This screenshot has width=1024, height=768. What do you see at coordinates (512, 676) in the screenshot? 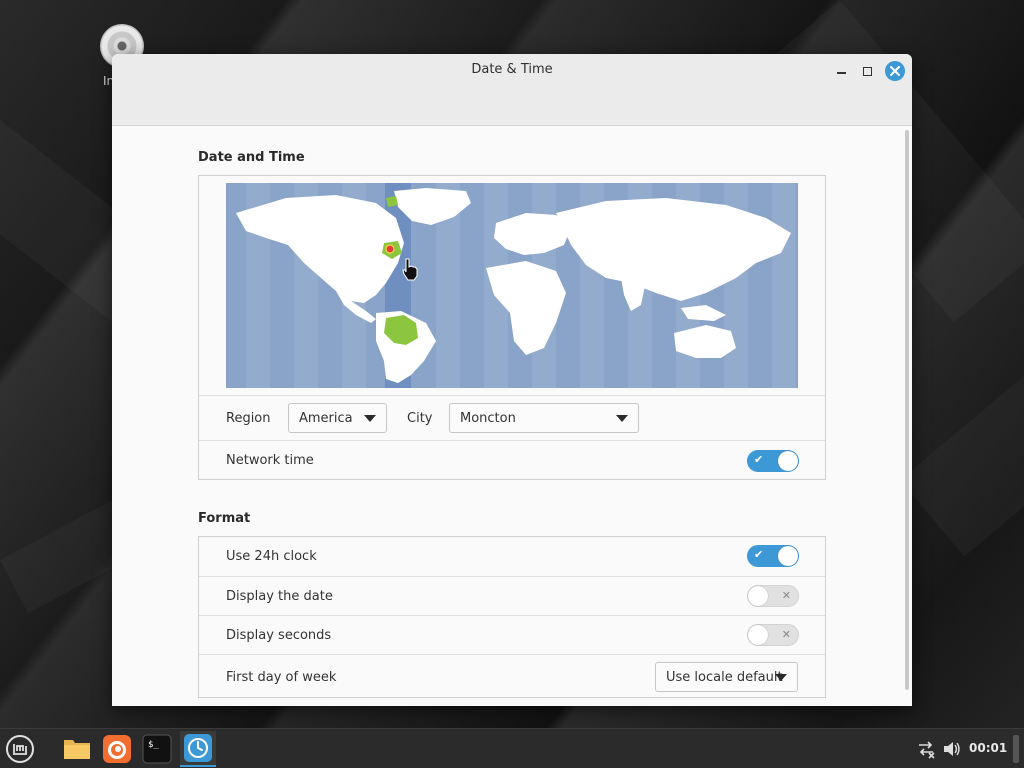
I see `first-day-row: First day of week Use locale default` at bounding box center [512, 676].